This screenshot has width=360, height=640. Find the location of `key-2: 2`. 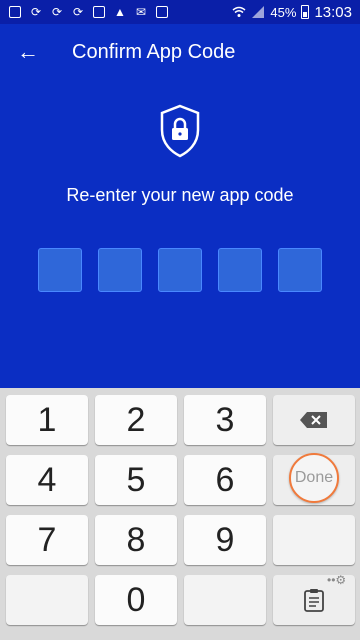

key-2: 2 is located at coordinates (136, 420).